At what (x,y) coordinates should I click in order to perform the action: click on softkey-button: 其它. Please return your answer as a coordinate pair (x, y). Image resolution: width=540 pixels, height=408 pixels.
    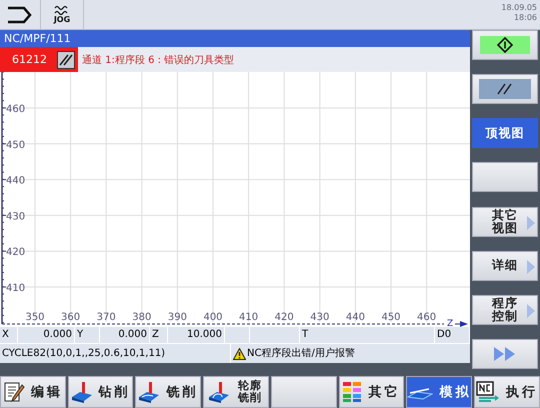
    Looking at the image, I should click on (371, 392).